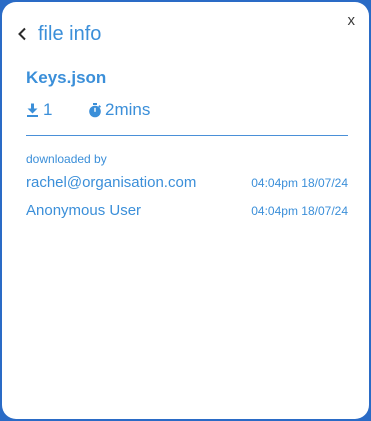  Describe the element at coordinates (352, 20) in the screenshot. I see `close-button: x` at that location.